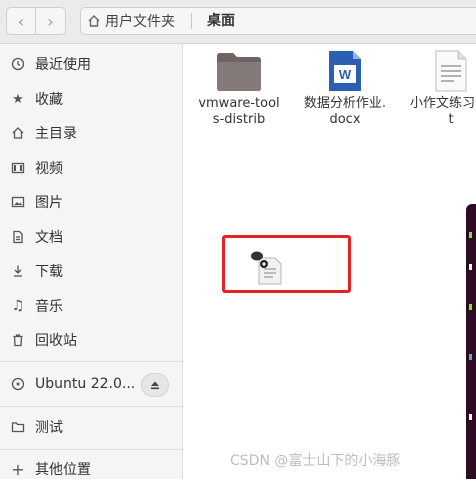  Describe the element at coordinates (91, 133) in the screenshot. I see `sidebar-item-home: 主目录` at that location.